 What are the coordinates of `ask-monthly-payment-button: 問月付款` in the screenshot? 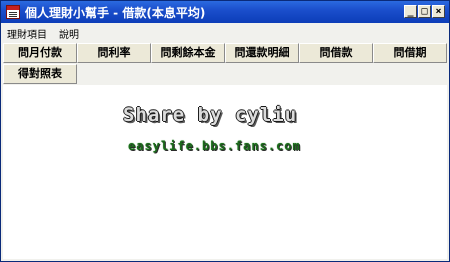 It's located at (40, 53).